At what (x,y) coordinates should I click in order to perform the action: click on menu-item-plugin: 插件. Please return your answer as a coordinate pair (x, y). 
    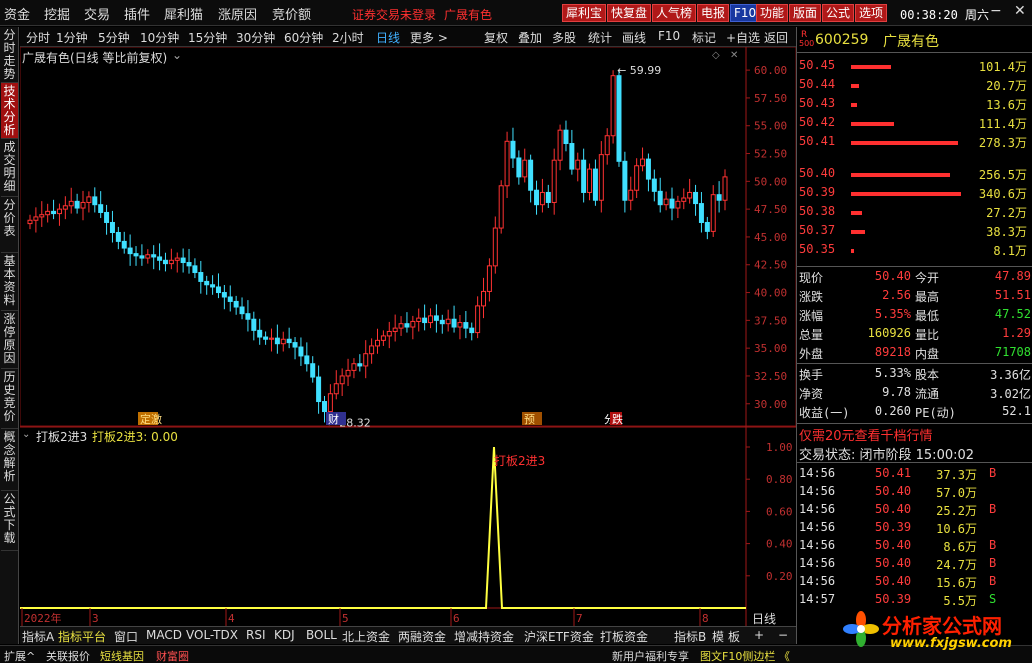
    Looking at the image, I should click on (137, 13).